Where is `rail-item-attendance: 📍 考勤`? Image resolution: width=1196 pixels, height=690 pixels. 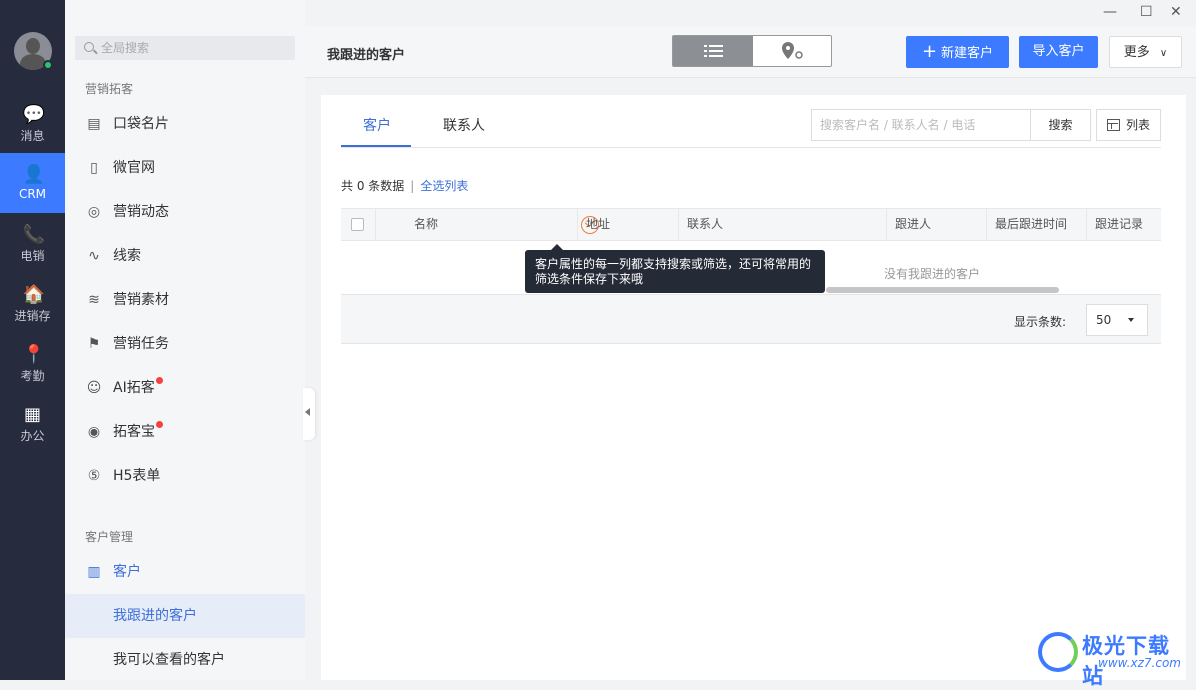
rail-item-attendance: 📍 考勤 is located at coordinates (32, 363).